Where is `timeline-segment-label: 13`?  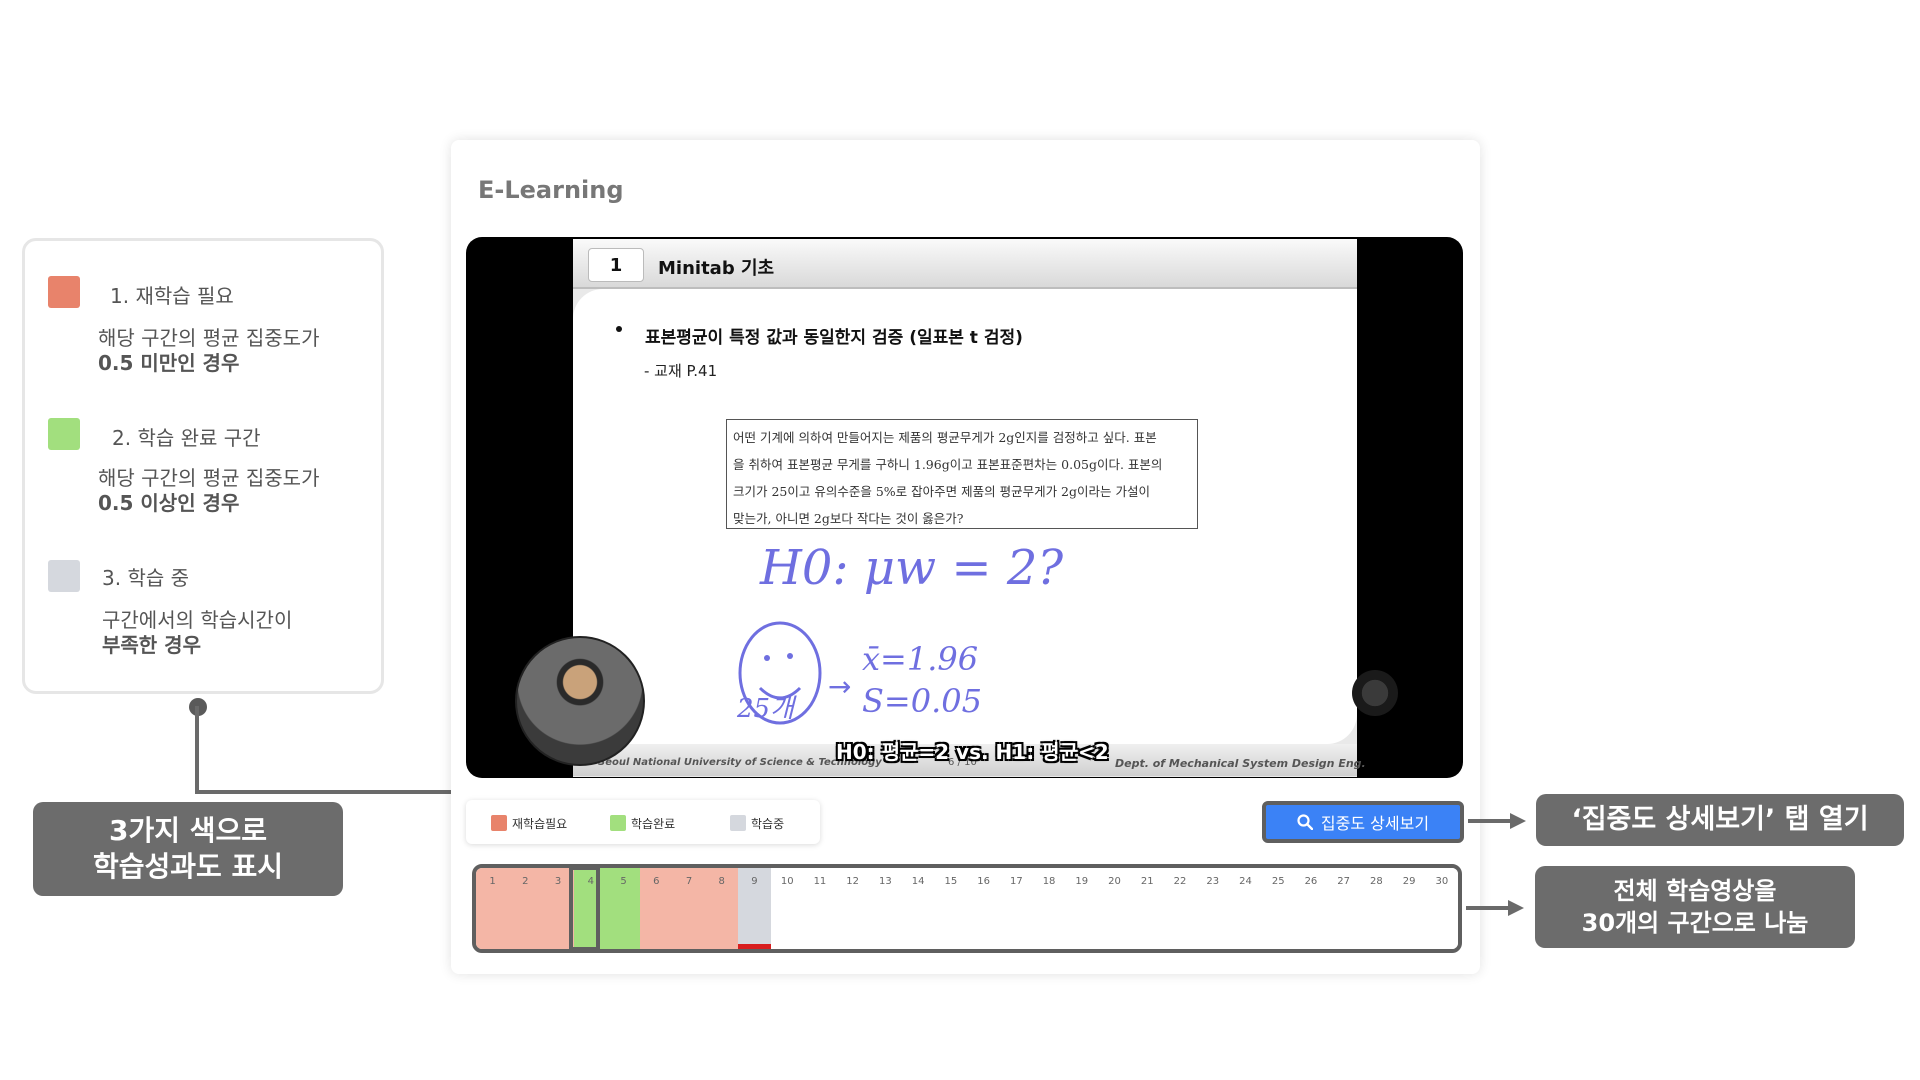 timeline-segment-label: 13 is located at coordinates (885, 881).